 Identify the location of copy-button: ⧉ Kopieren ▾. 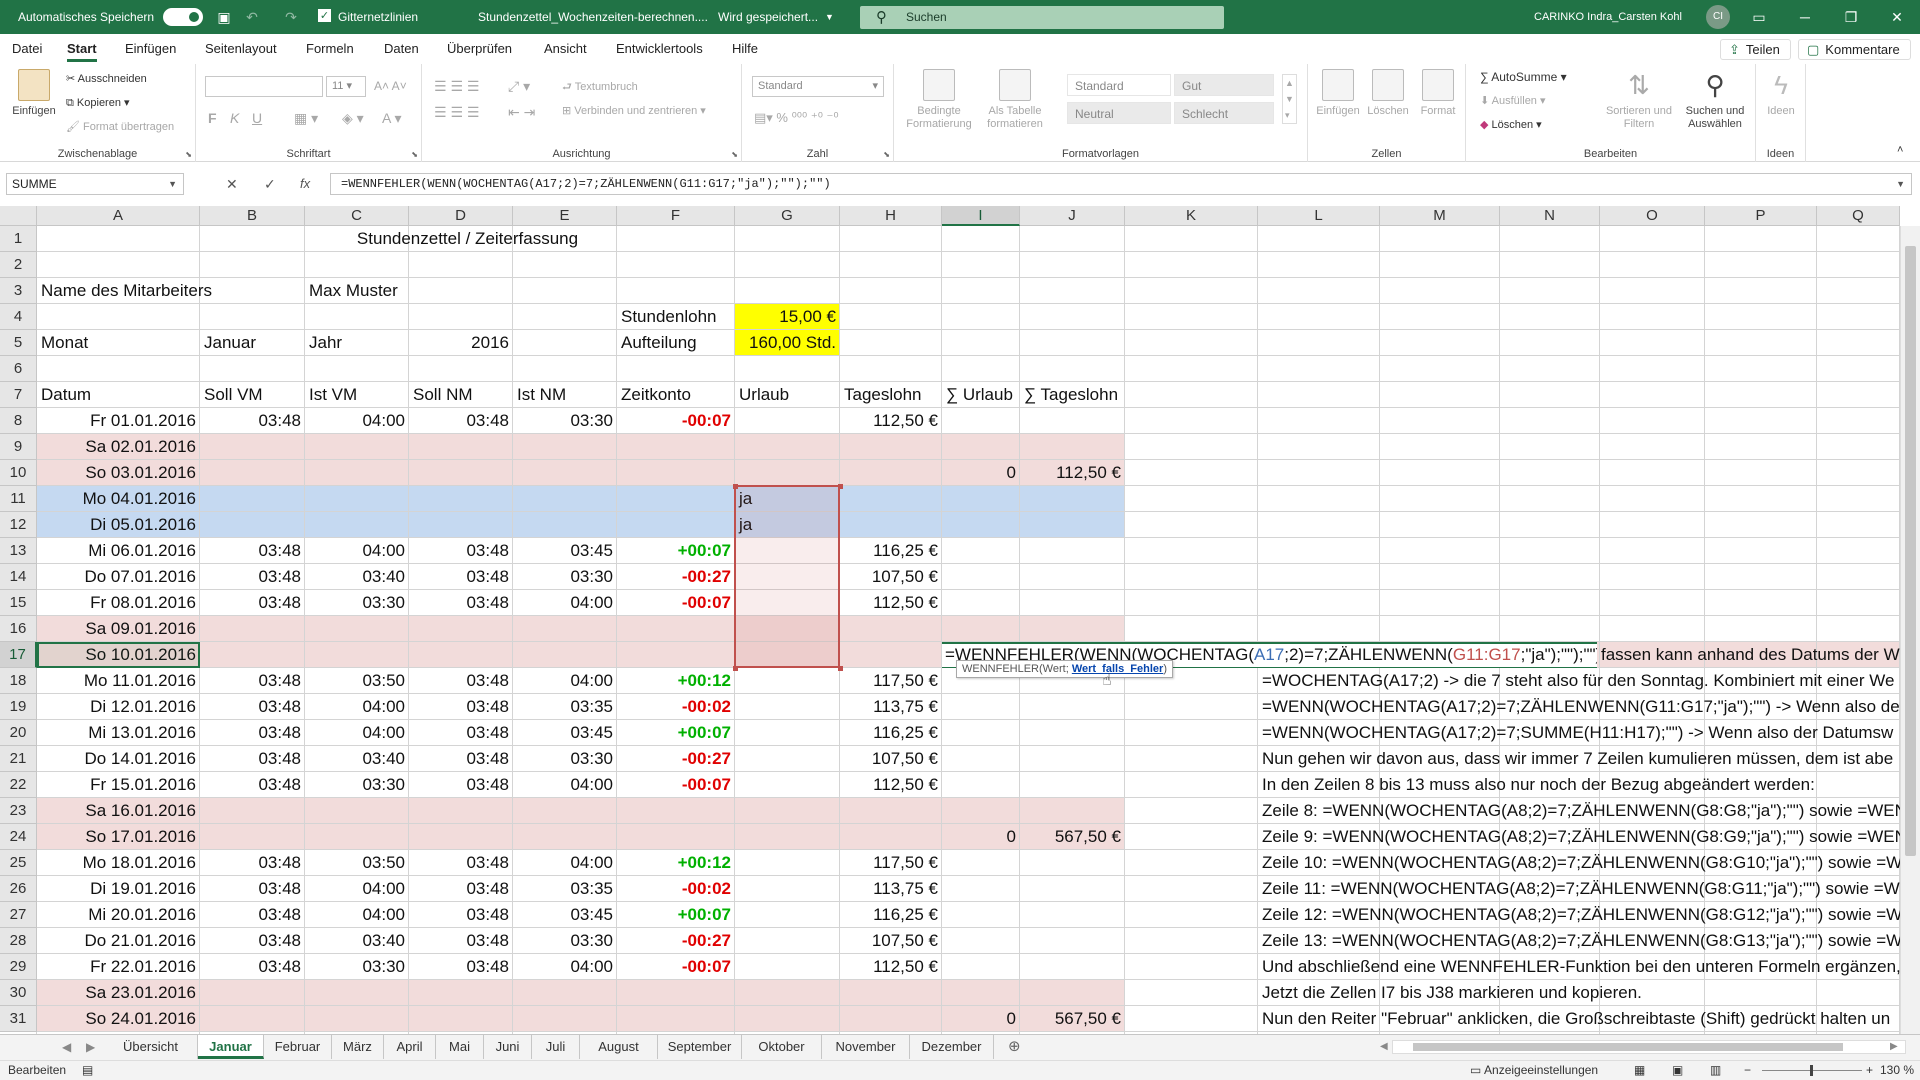
(98, 103).